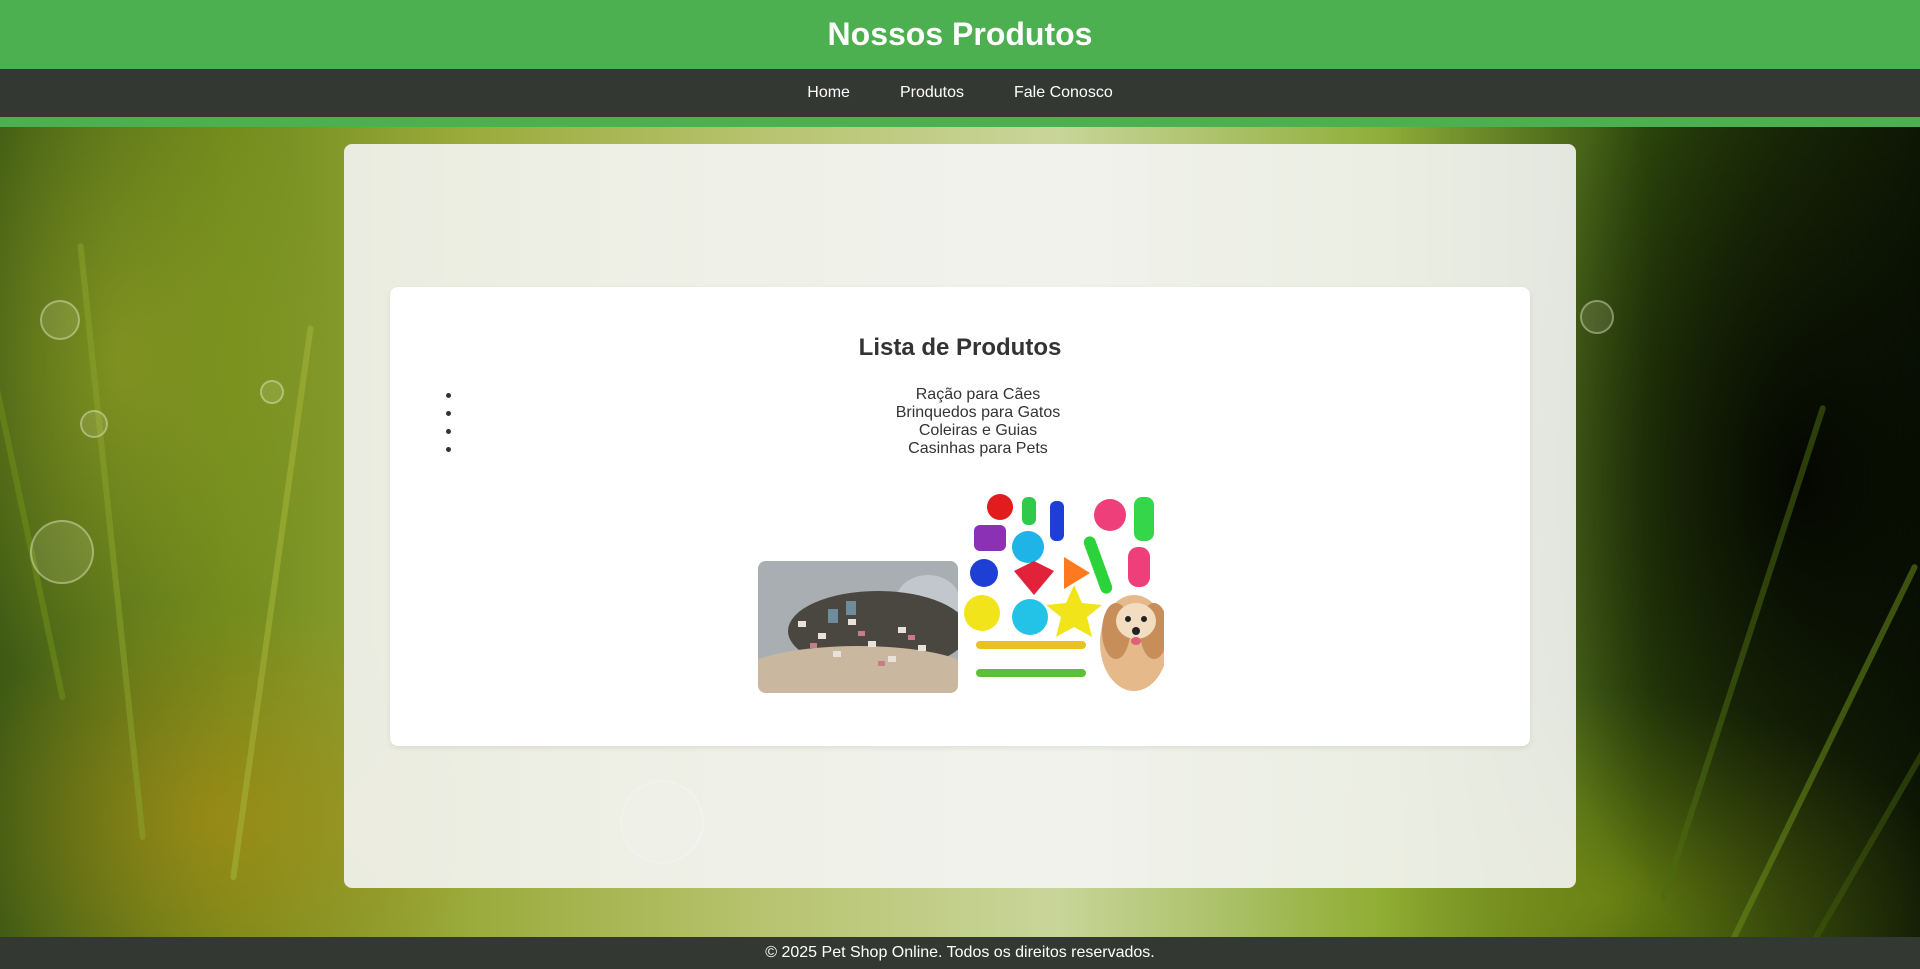 Image resolution: width=1920 pixels, height=969 pixels. I want to click on product-images, so click(968, 593).